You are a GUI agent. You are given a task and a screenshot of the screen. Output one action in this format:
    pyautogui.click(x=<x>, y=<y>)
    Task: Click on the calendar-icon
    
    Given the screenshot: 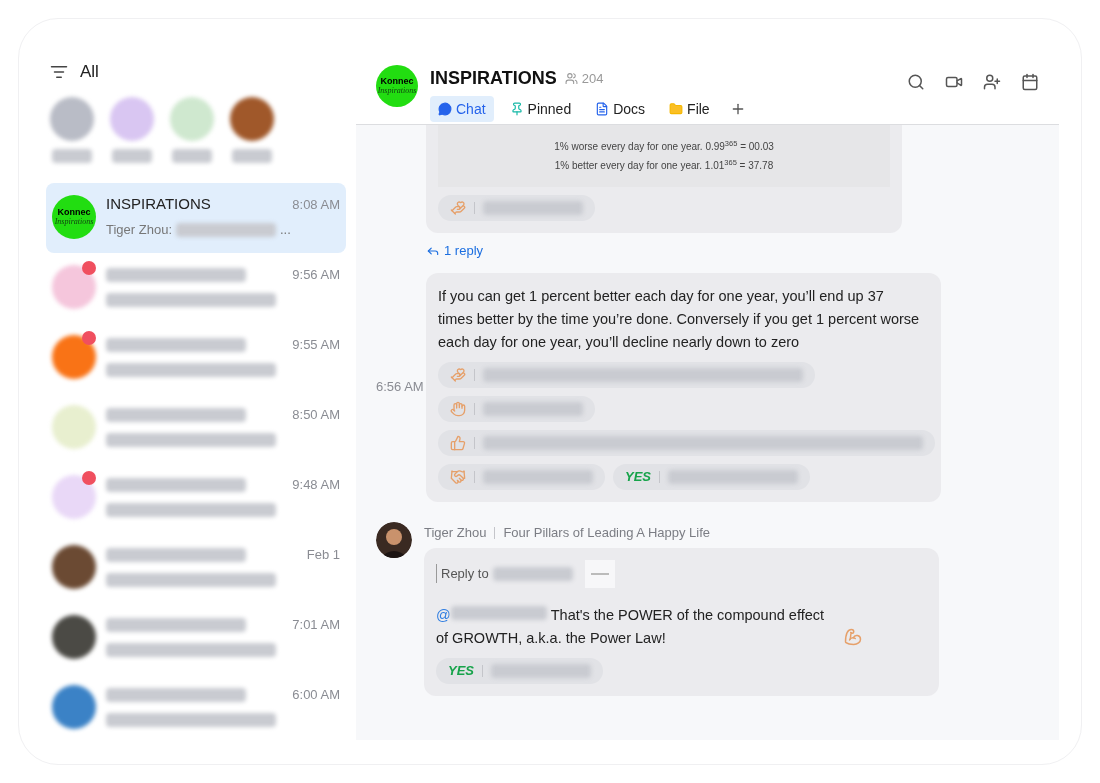 What is the action you would take?
    pyautogui.click(x=1030, y=82)
    